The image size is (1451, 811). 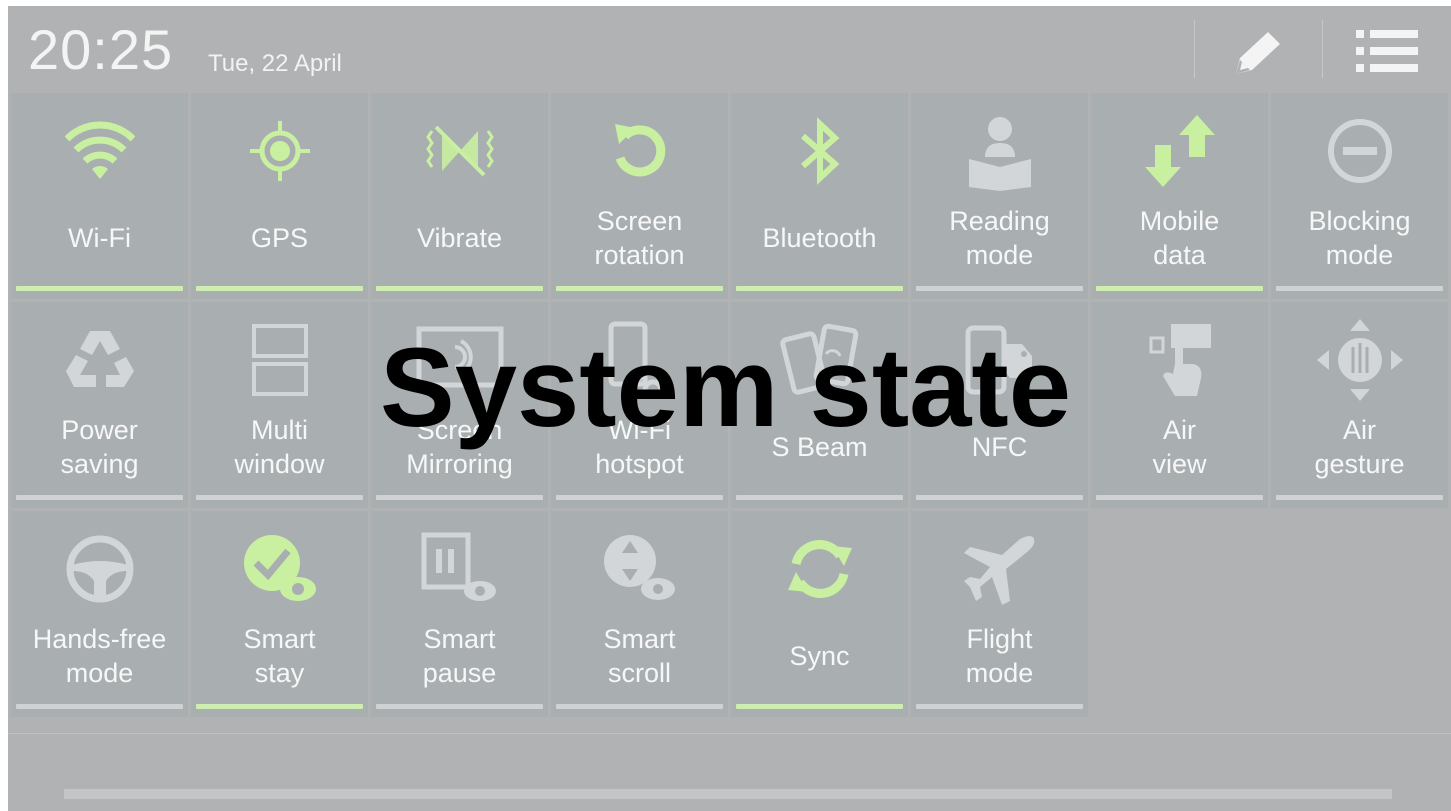 What do you see at coordinates (1257, 51) in the screenshot?
I see `pencil-icon` at bounding box center [1257, 51].